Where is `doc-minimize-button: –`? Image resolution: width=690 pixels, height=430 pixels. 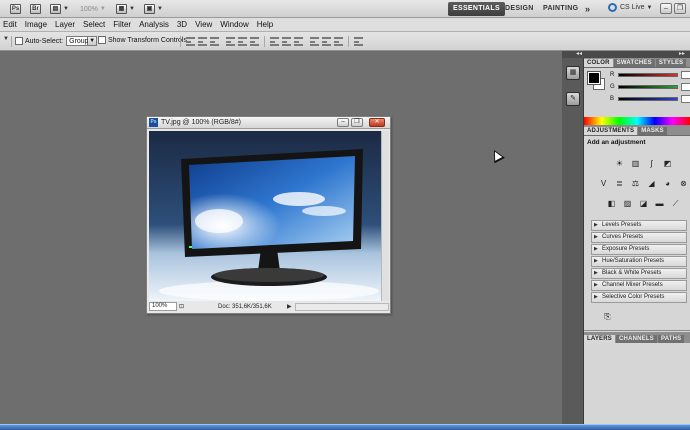 doc-minimize-button: – is located at coordinates (343, 122).